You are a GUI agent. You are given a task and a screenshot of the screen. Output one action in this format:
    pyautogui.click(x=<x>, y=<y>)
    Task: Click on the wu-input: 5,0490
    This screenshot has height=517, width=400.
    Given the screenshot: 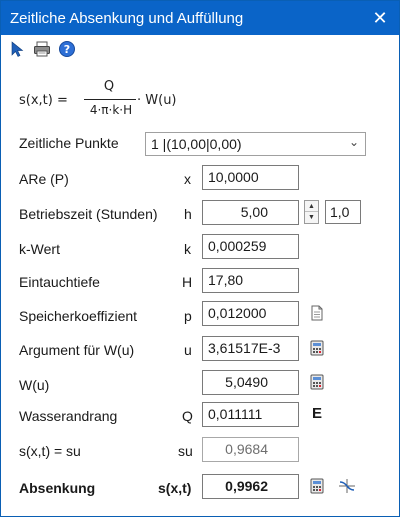 What is the action you would take?
    pyautogui.click(x=250, y=382)
    